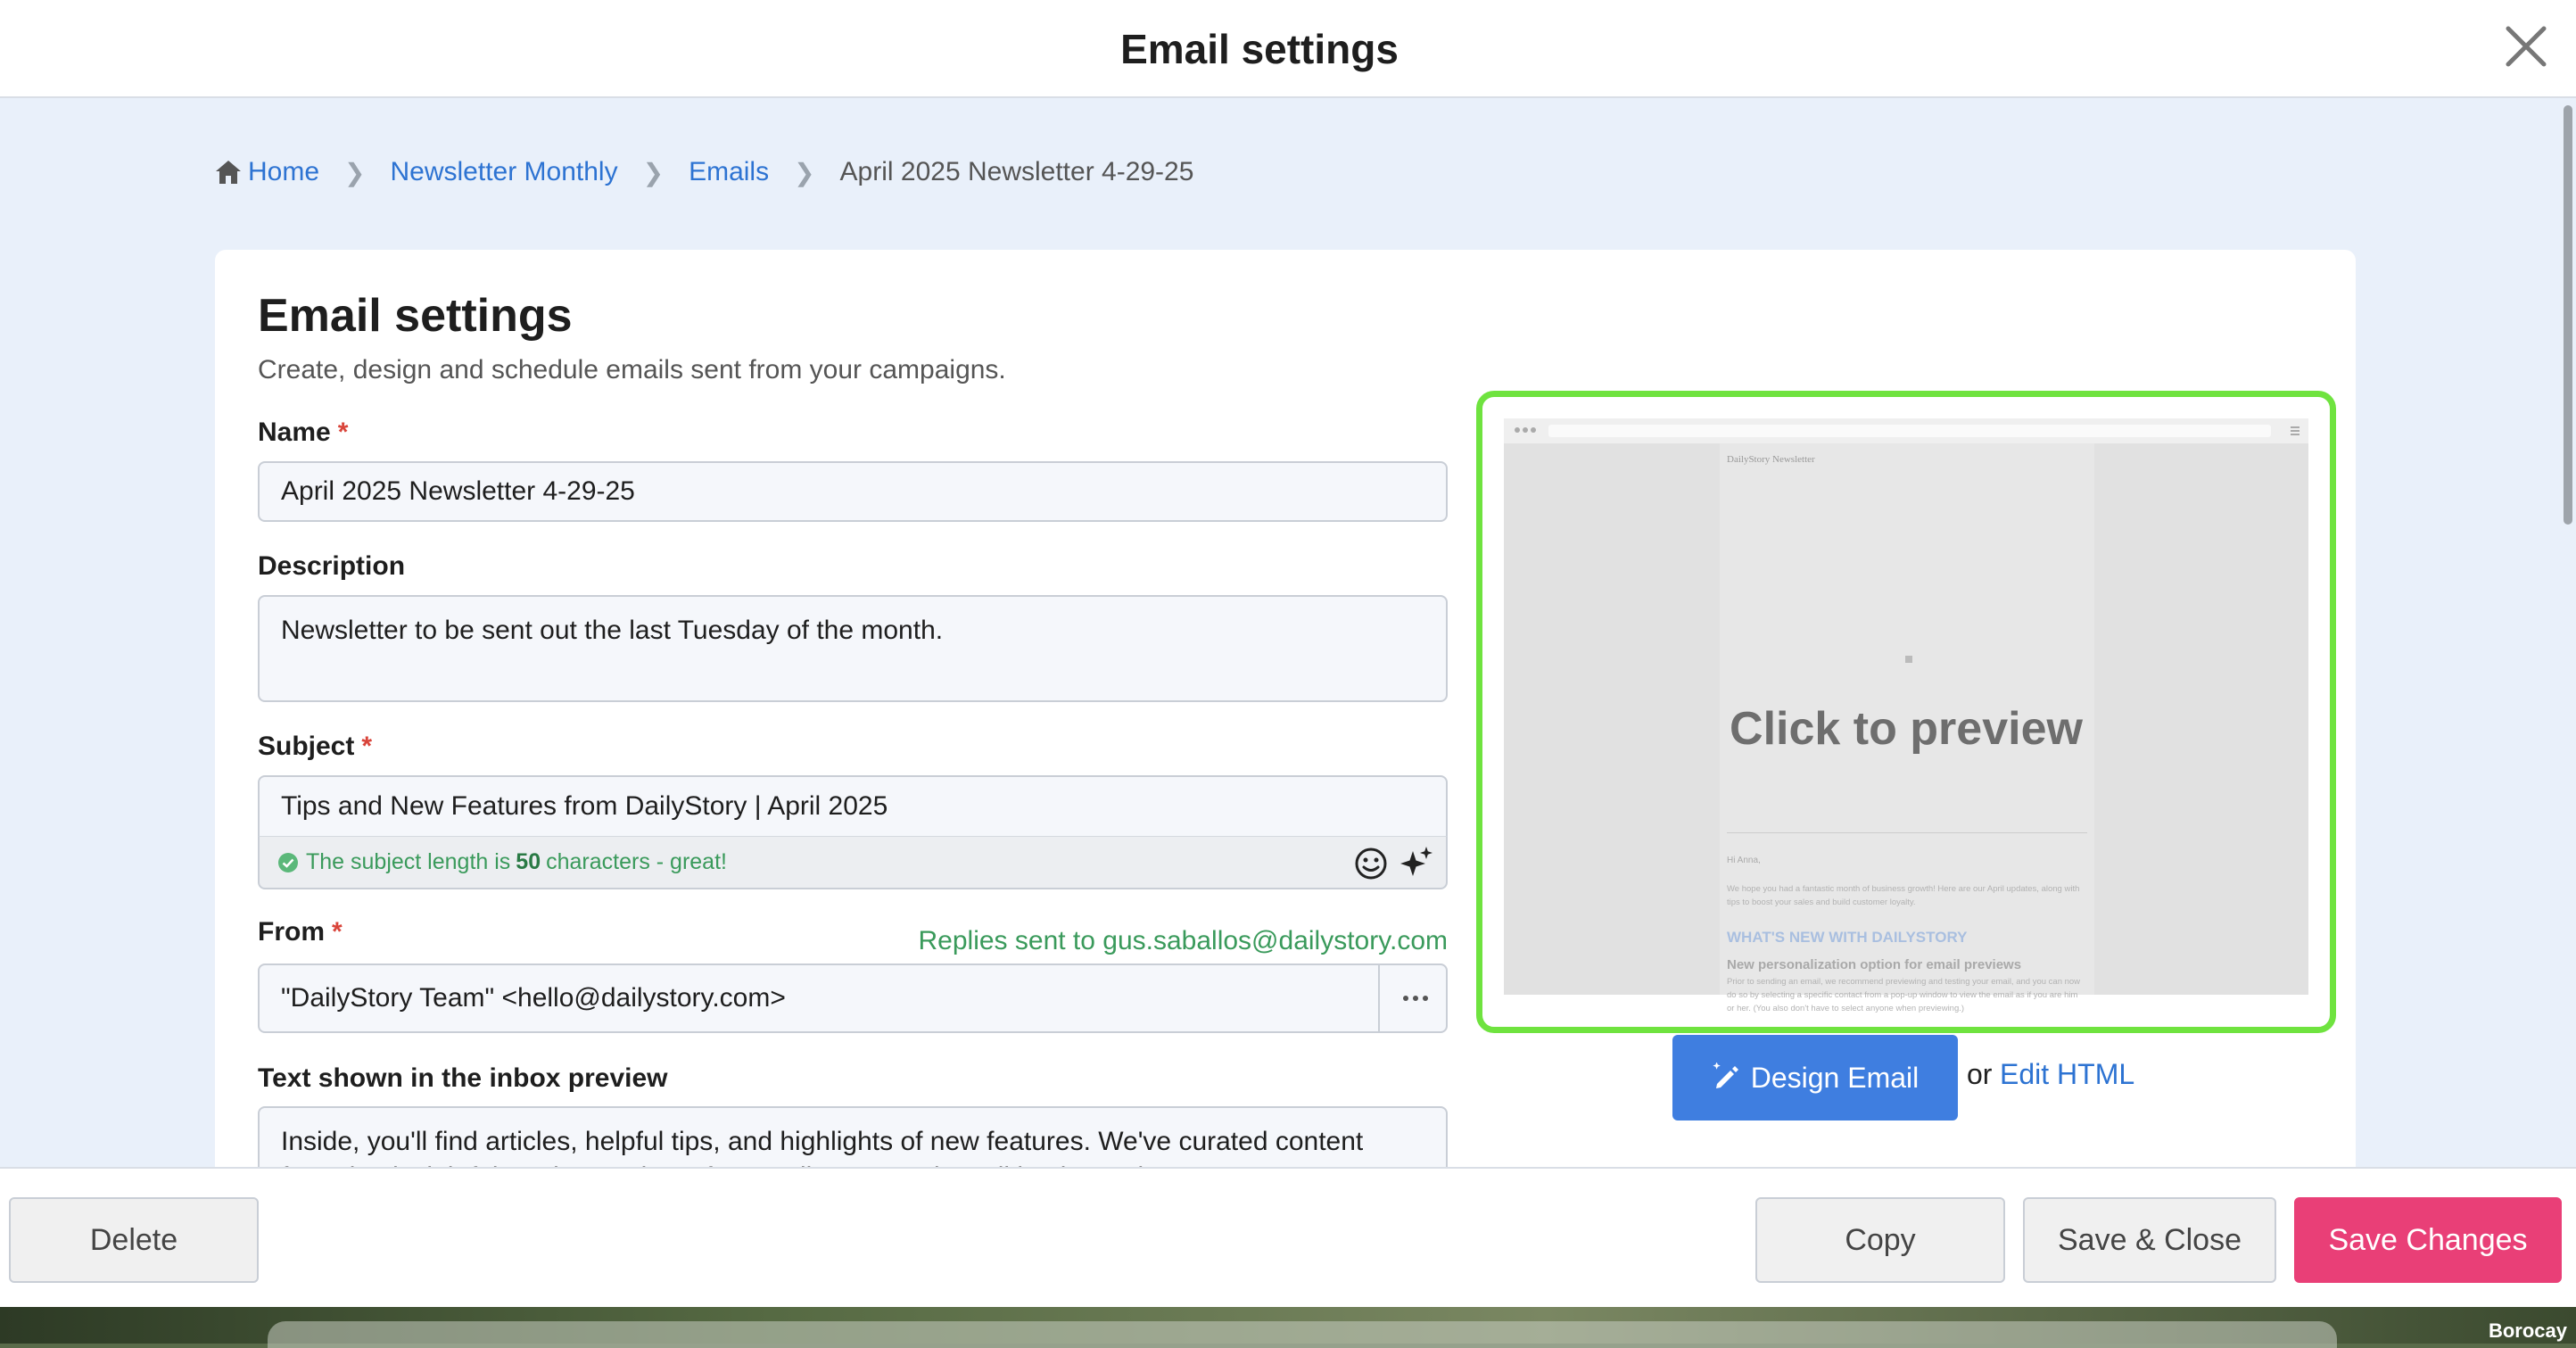 This screenshot has width=2576, height=1348. I want to click on save-close-button: Save & Close, so click(2149, 1240).